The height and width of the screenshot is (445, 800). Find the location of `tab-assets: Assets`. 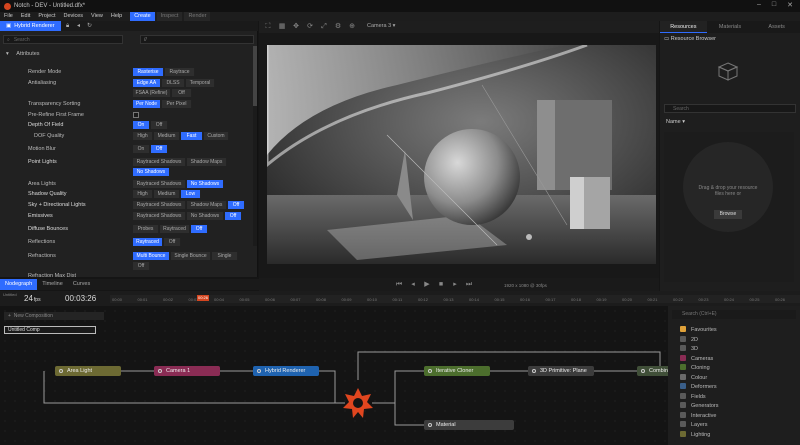

tab-assets: Assets is located at coordinates (776, 27).